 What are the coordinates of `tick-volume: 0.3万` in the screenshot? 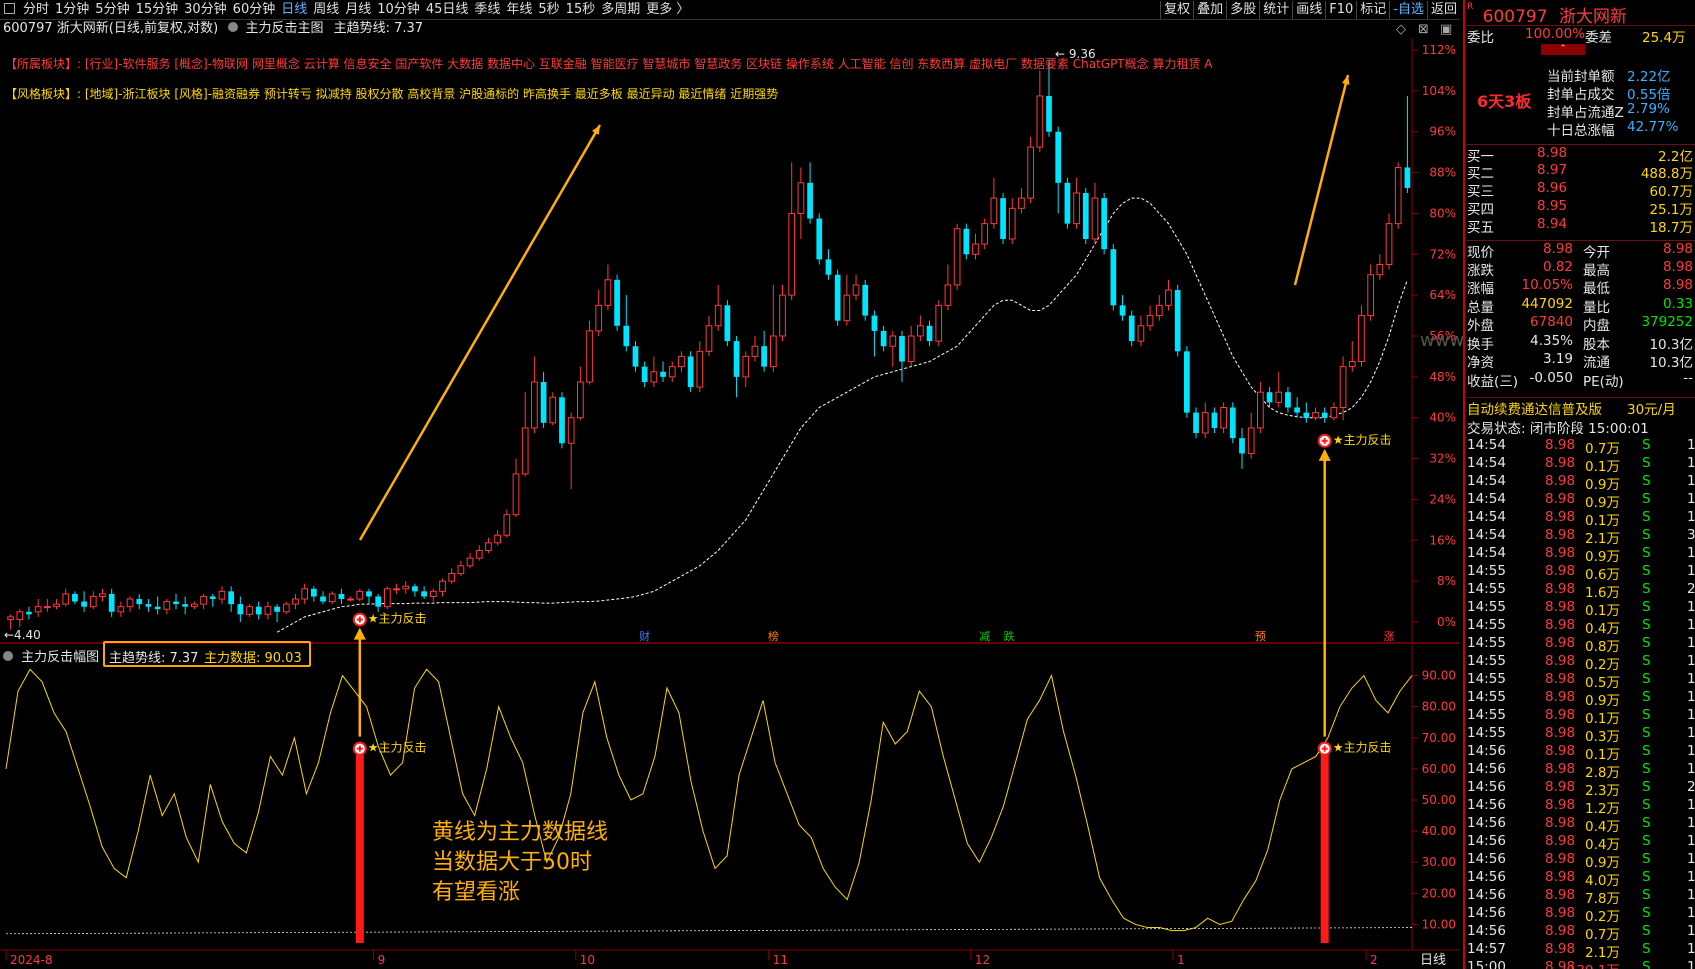 It's located at (1602, 737).